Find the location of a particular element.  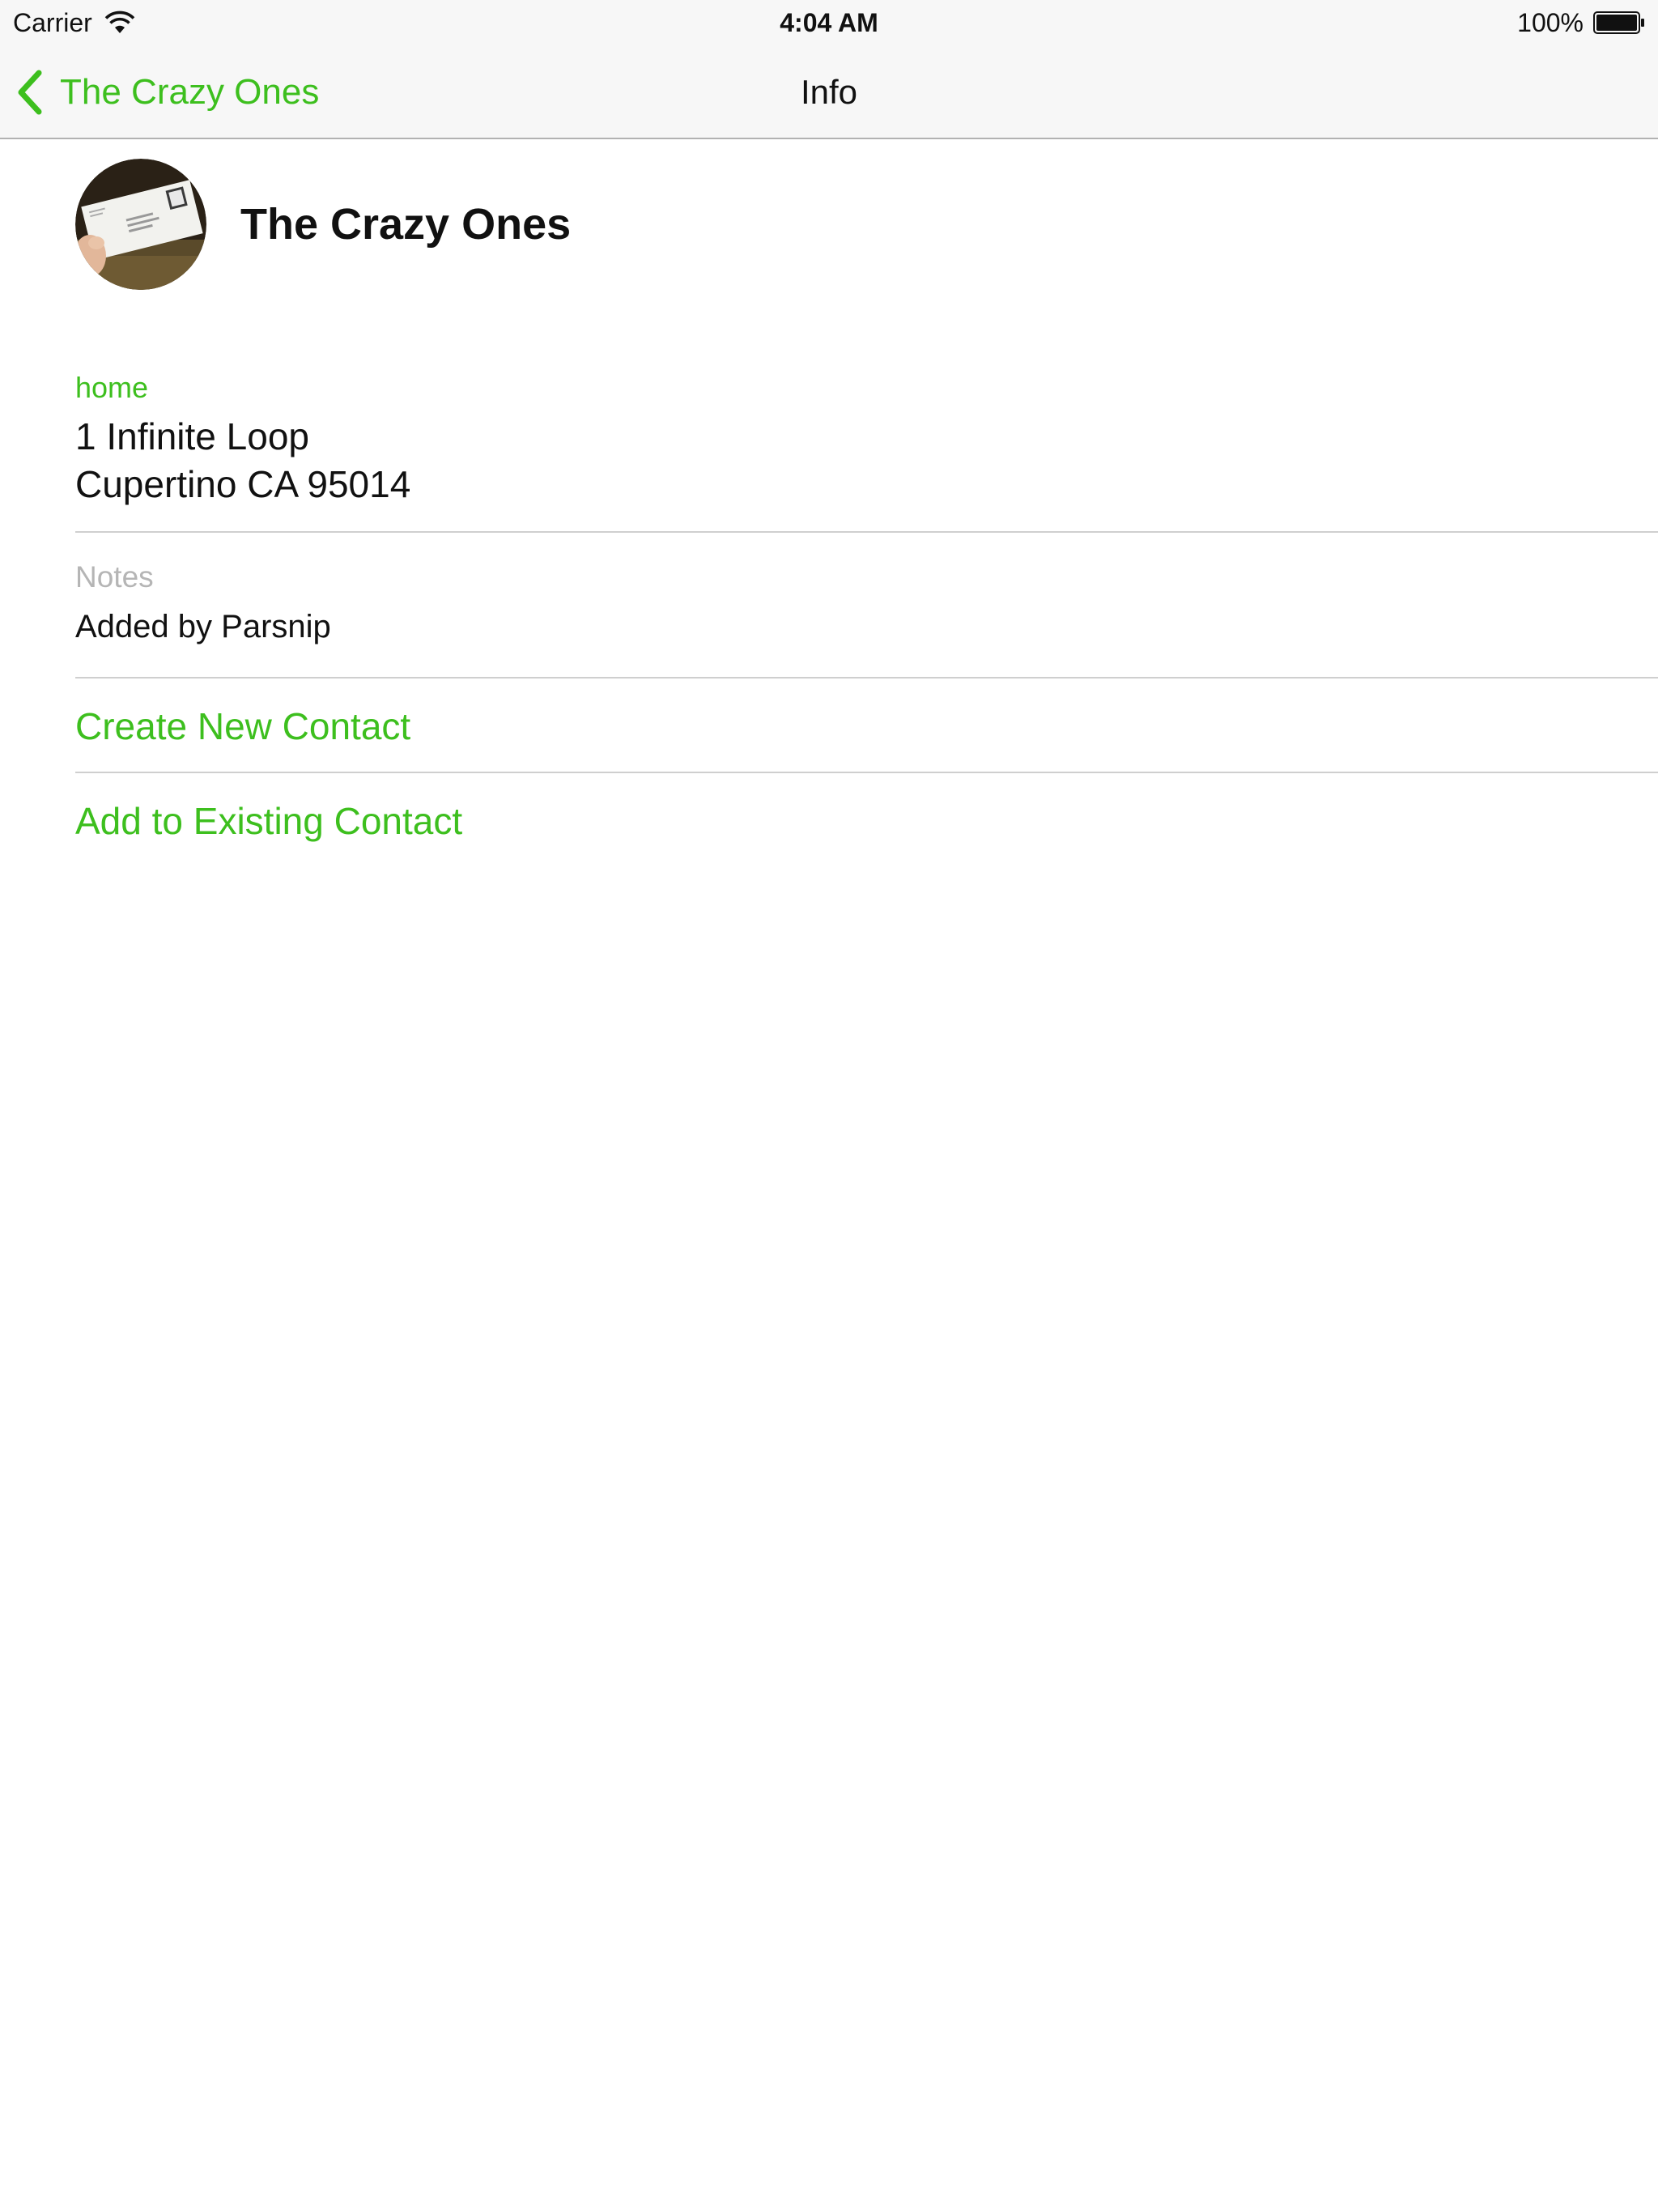

contact-name: The Crazy Ones is located at coordinates (406, 225).